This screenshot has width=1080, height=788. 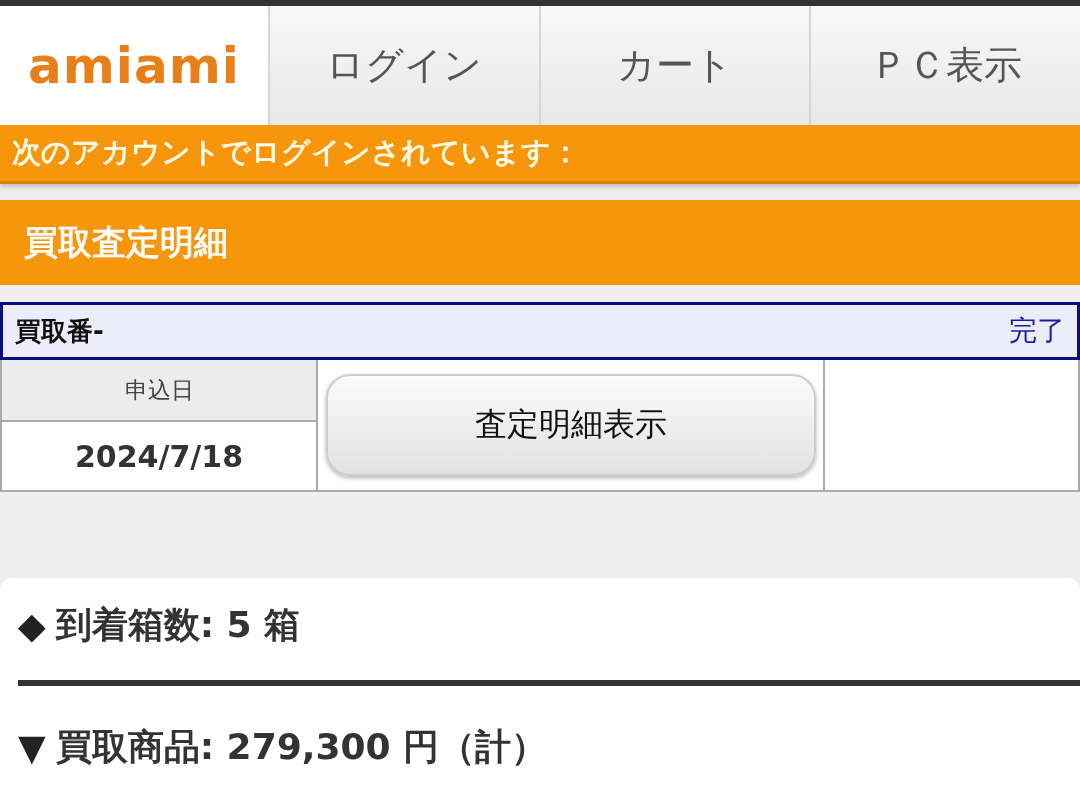 What do you see at coordinates (158, 456) in the screenshot?
I see `table-cell-text: 2024/7/18` at bounding box center [158, 456].